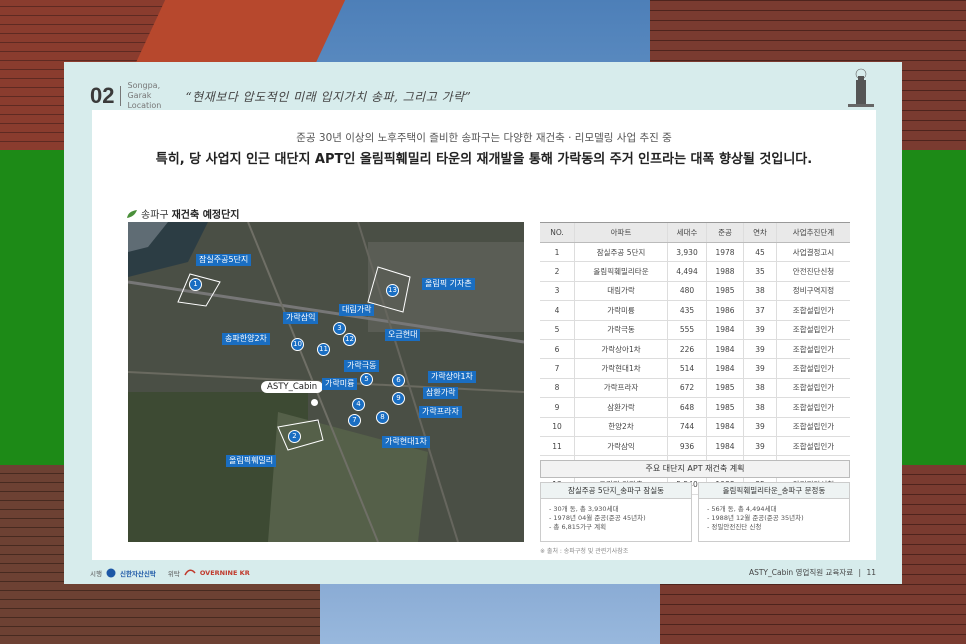 Image resolution: width=966 pixels, height=644 pixels. What do you see at coordinates (440, 412) in the screenshot?
I see `map-label-garak-plaza: 가락프라자` at bounding box center [440, 412].